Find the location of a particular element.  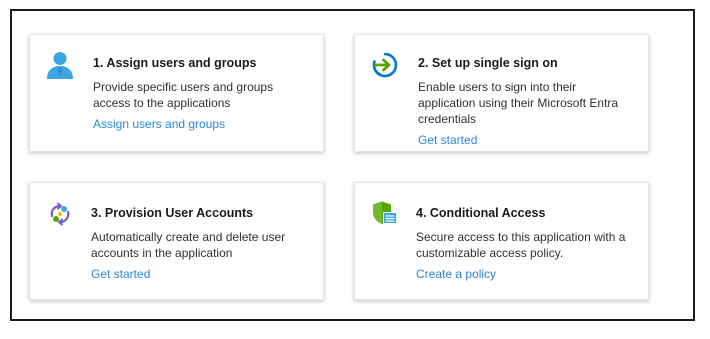

card-title: 1. Assign users and groups is located at coordinates (175, 63).